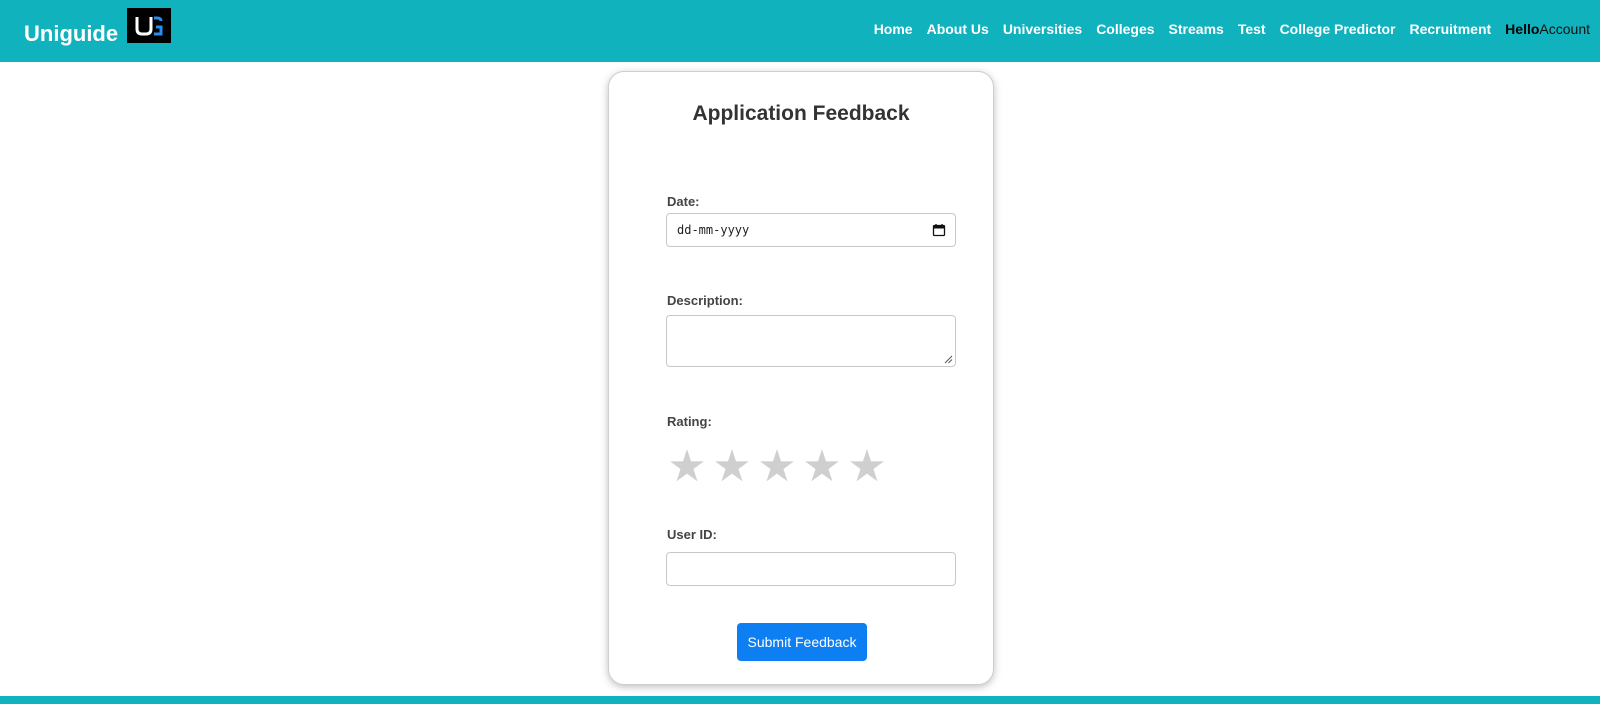 The height and width of the screenshot is (704, 1600). What do you see at coordinates (893, 29) in the screenshot?
I see `nav-link-home: Home` at bounding box center [893, 29].